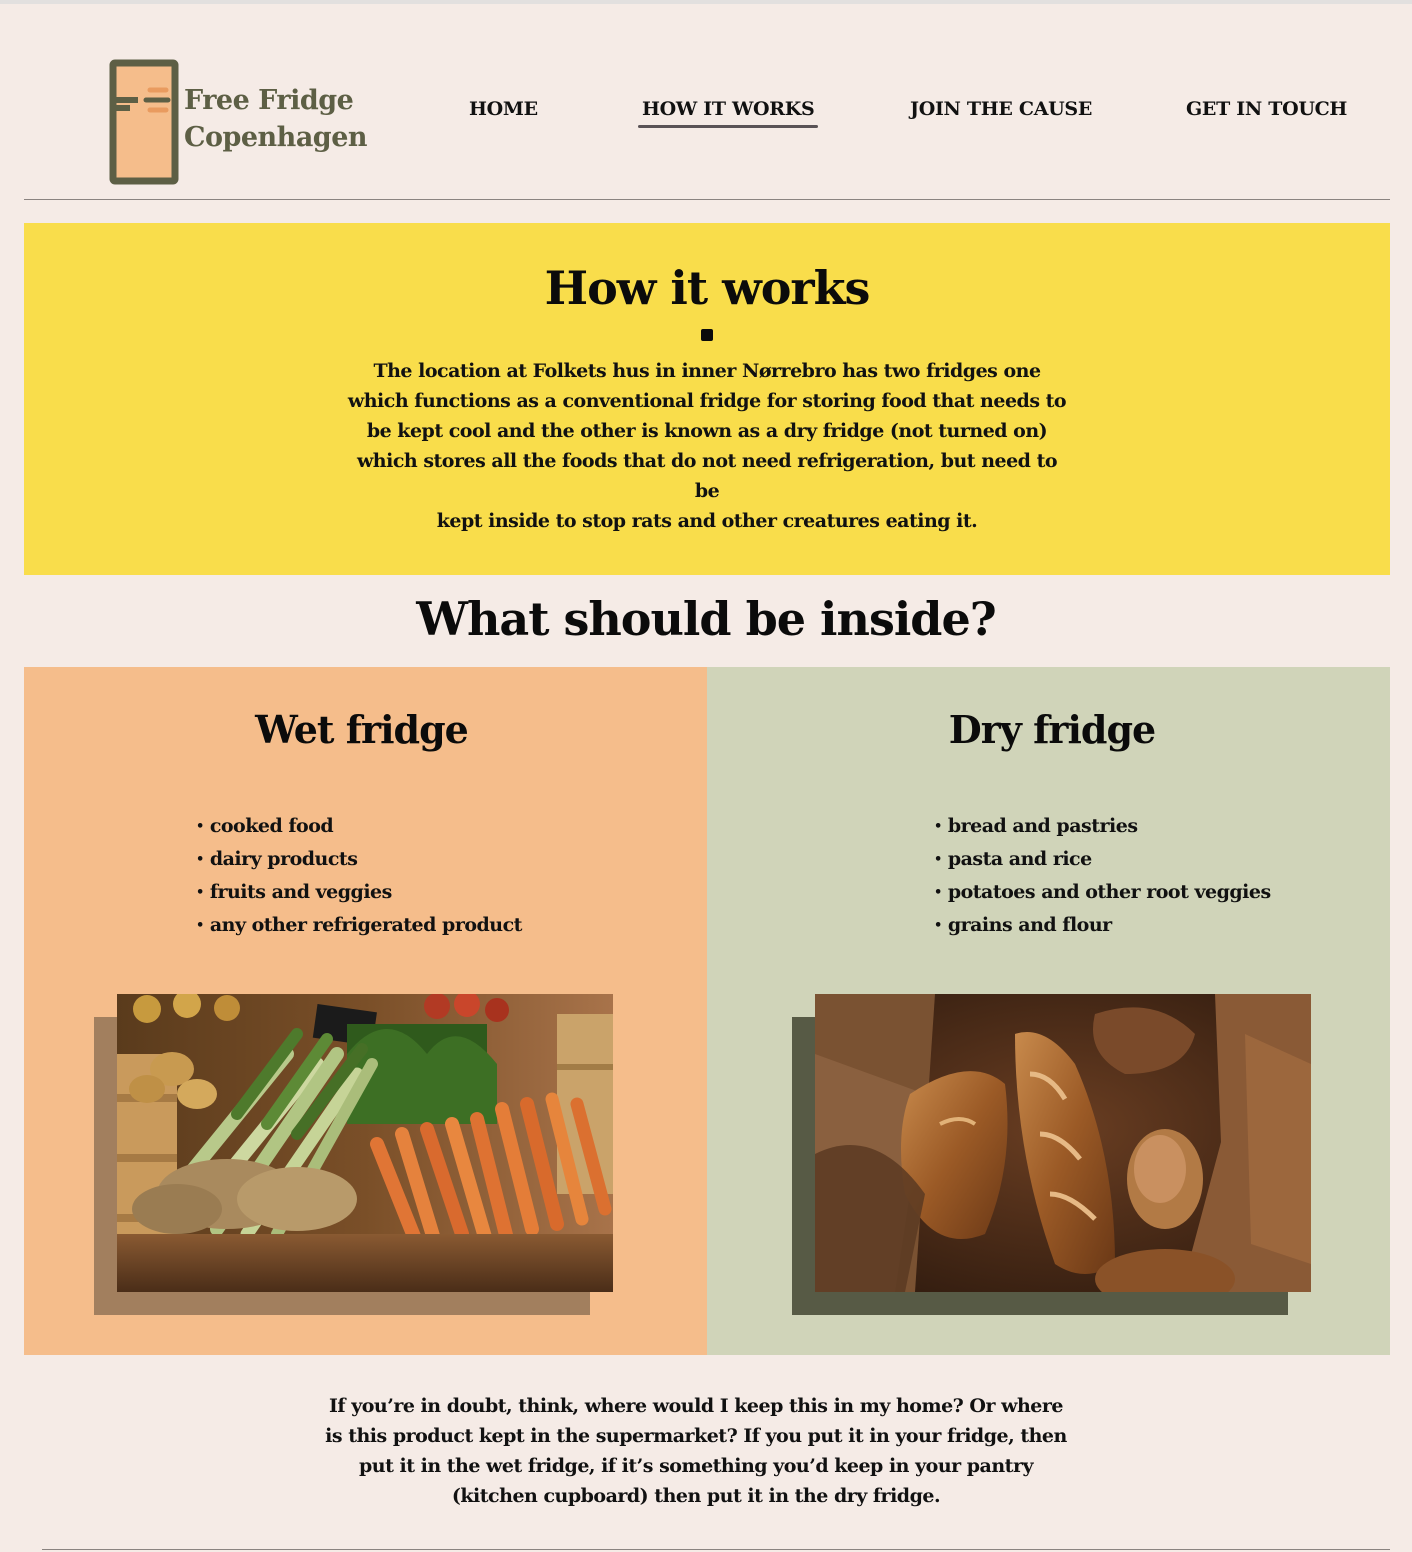 The width and height of the screenshot is (1412, 1552). I want to click on wet-item: any other refrigerated product, so click(359, 926).